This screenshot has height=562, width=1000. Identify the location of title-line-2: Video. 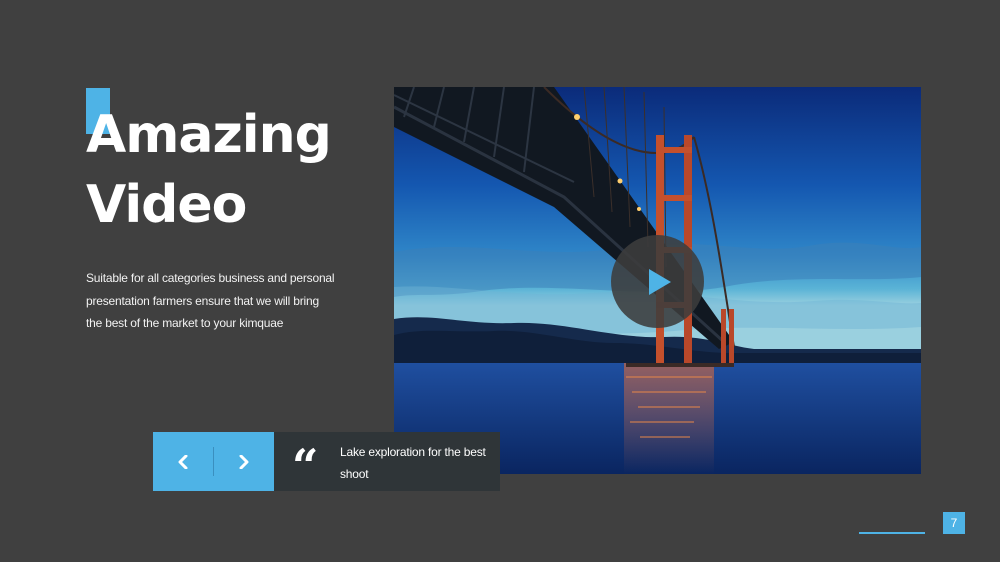
(166, 205).